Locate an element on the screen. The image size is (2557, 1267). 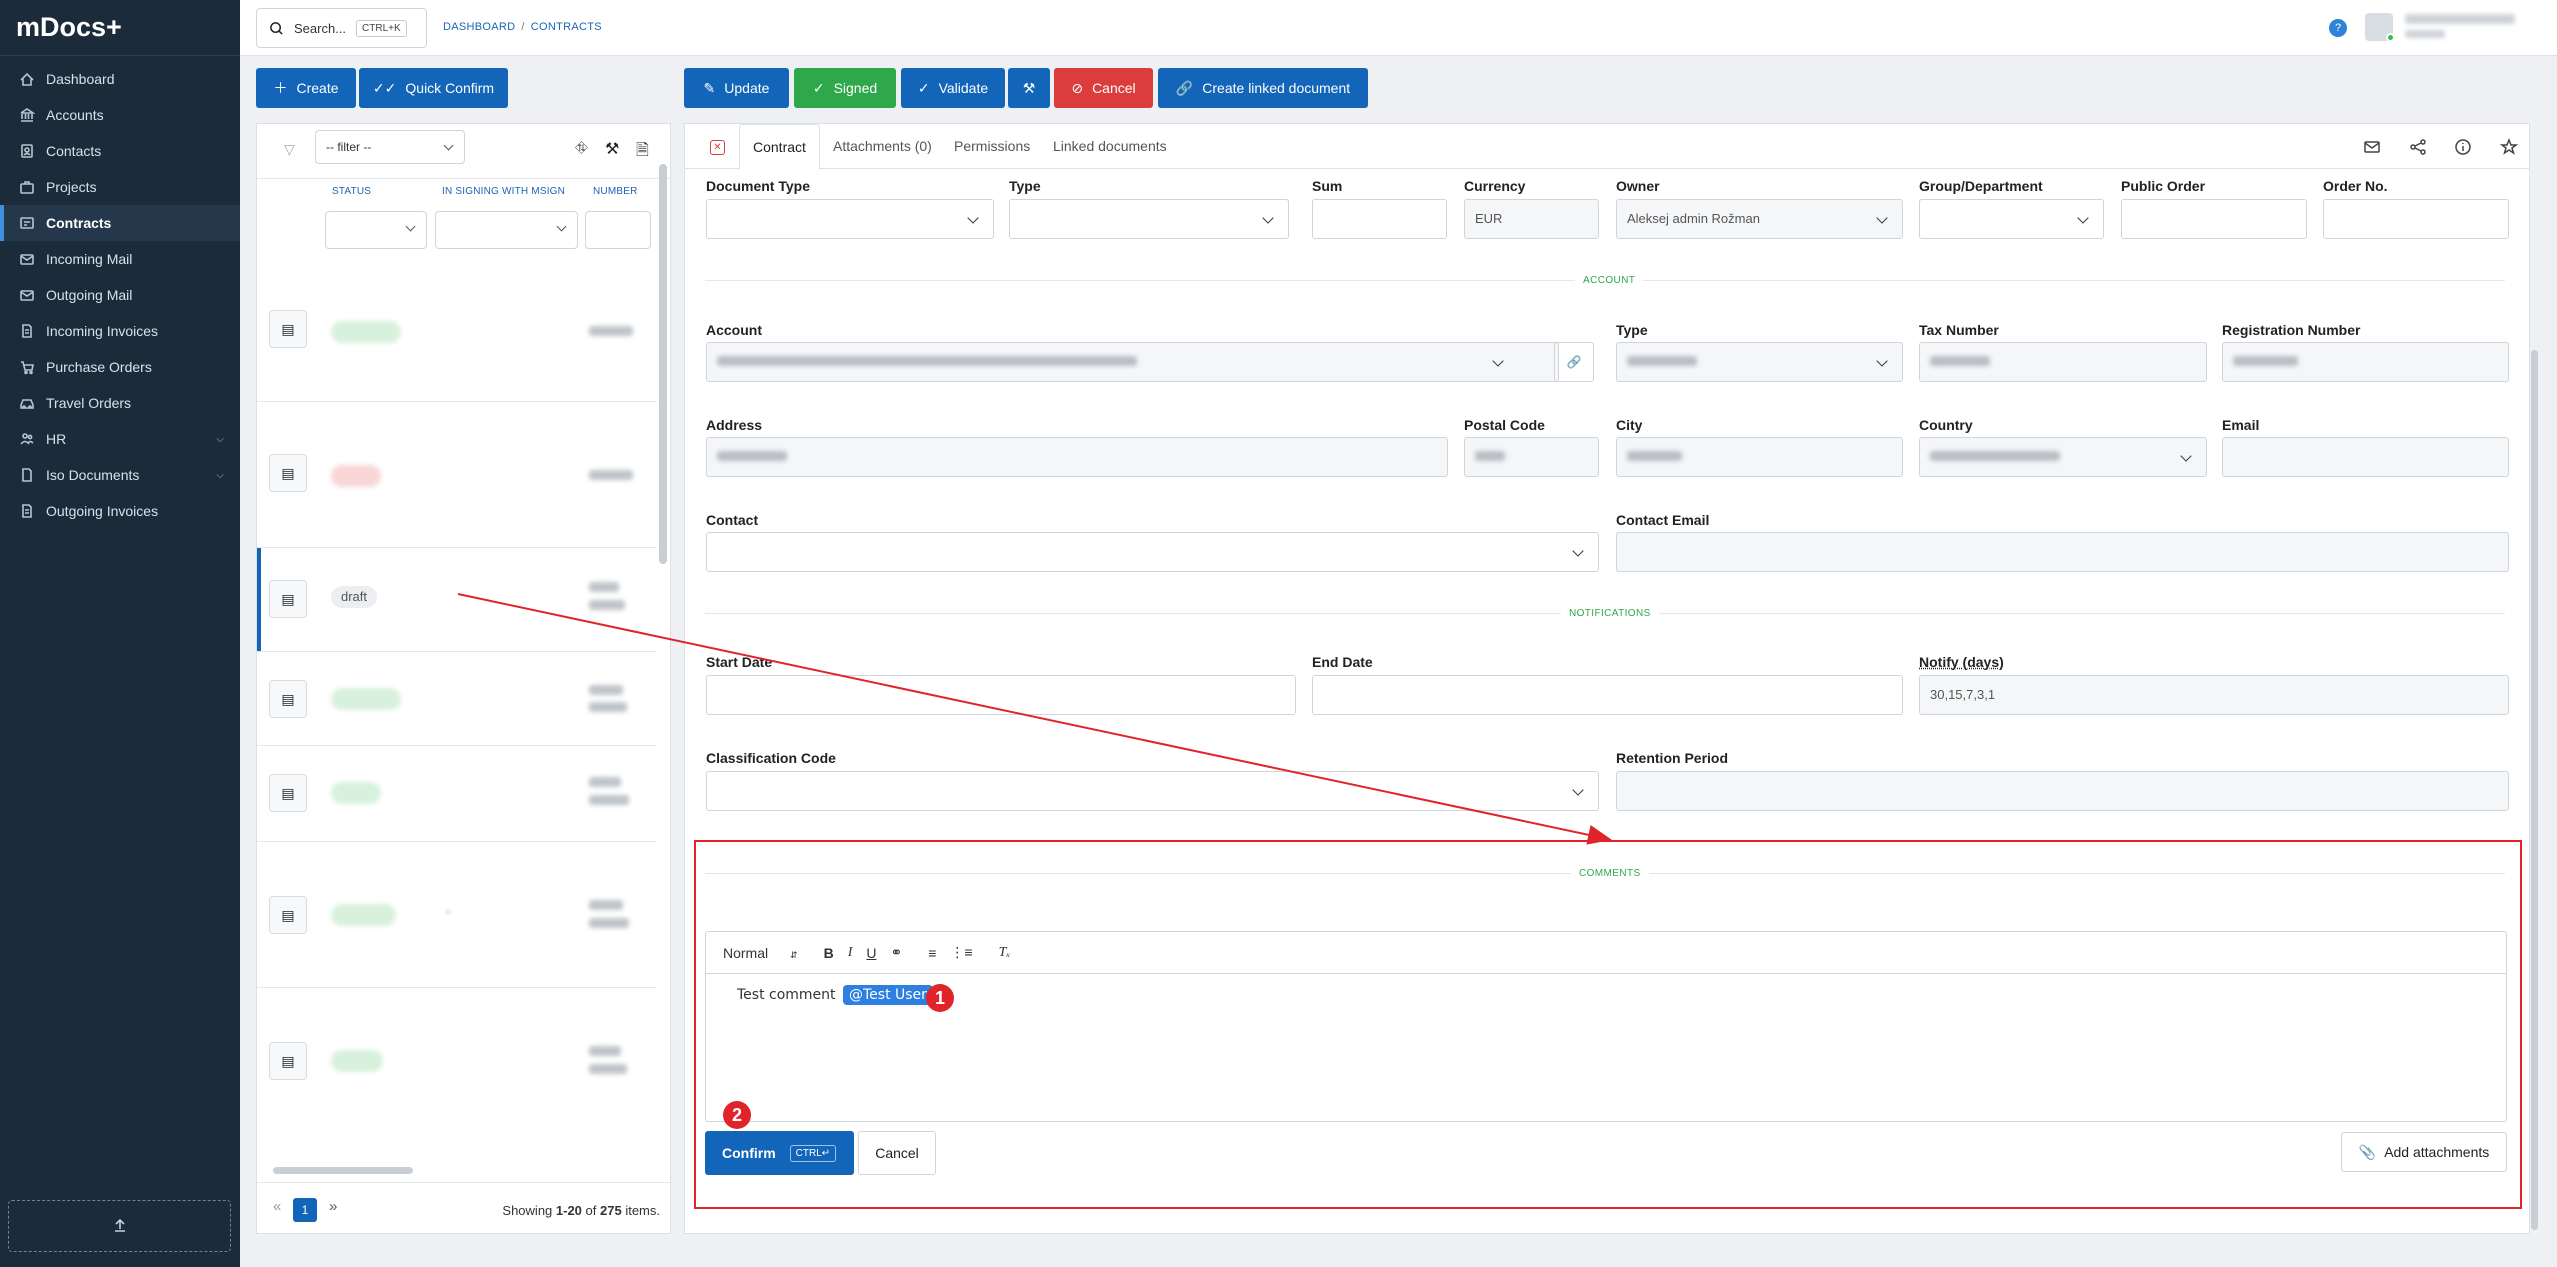
chevron-up-down-icon: ⇵ is located at coordinates (794, 954).